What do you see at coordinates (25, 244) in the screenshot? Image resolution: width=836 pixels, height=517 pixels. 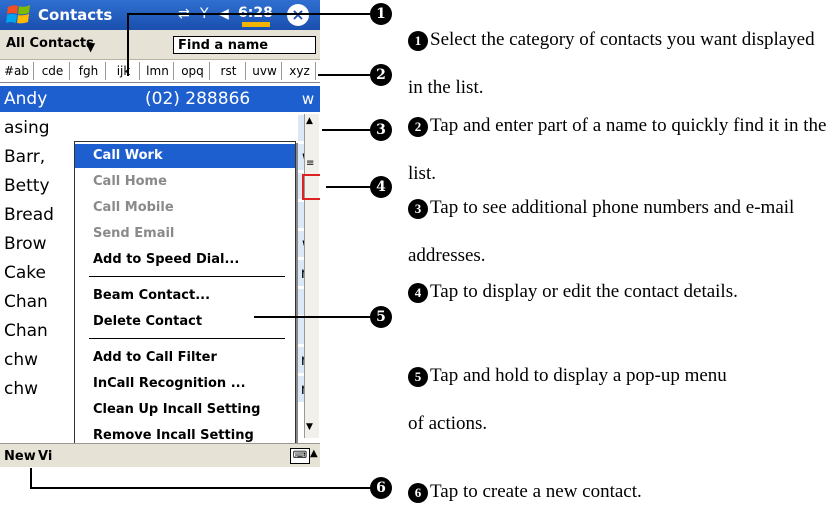 I see `contact-name: Brow` at bounding box center [25, 244].